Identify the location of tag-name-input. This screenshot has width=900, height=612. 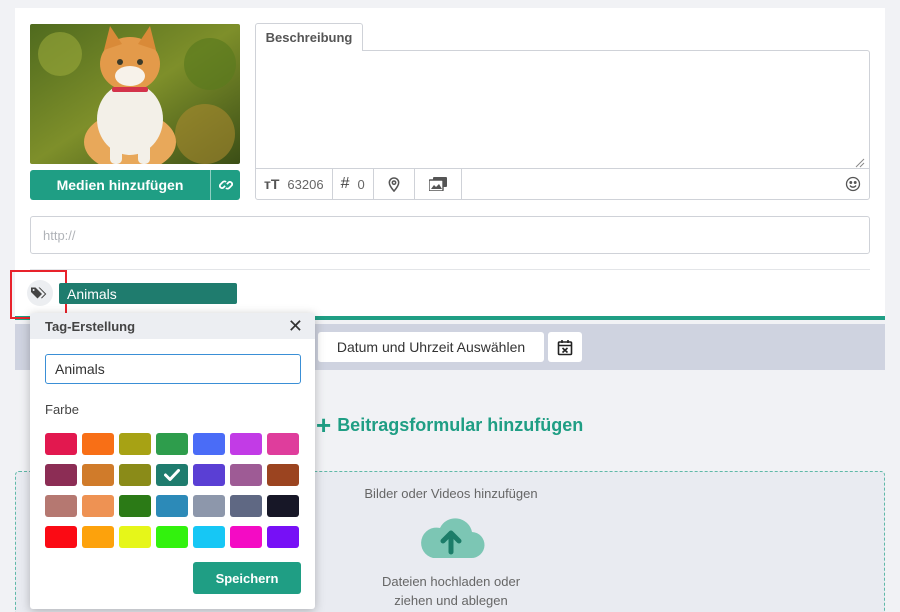
(173, 369).